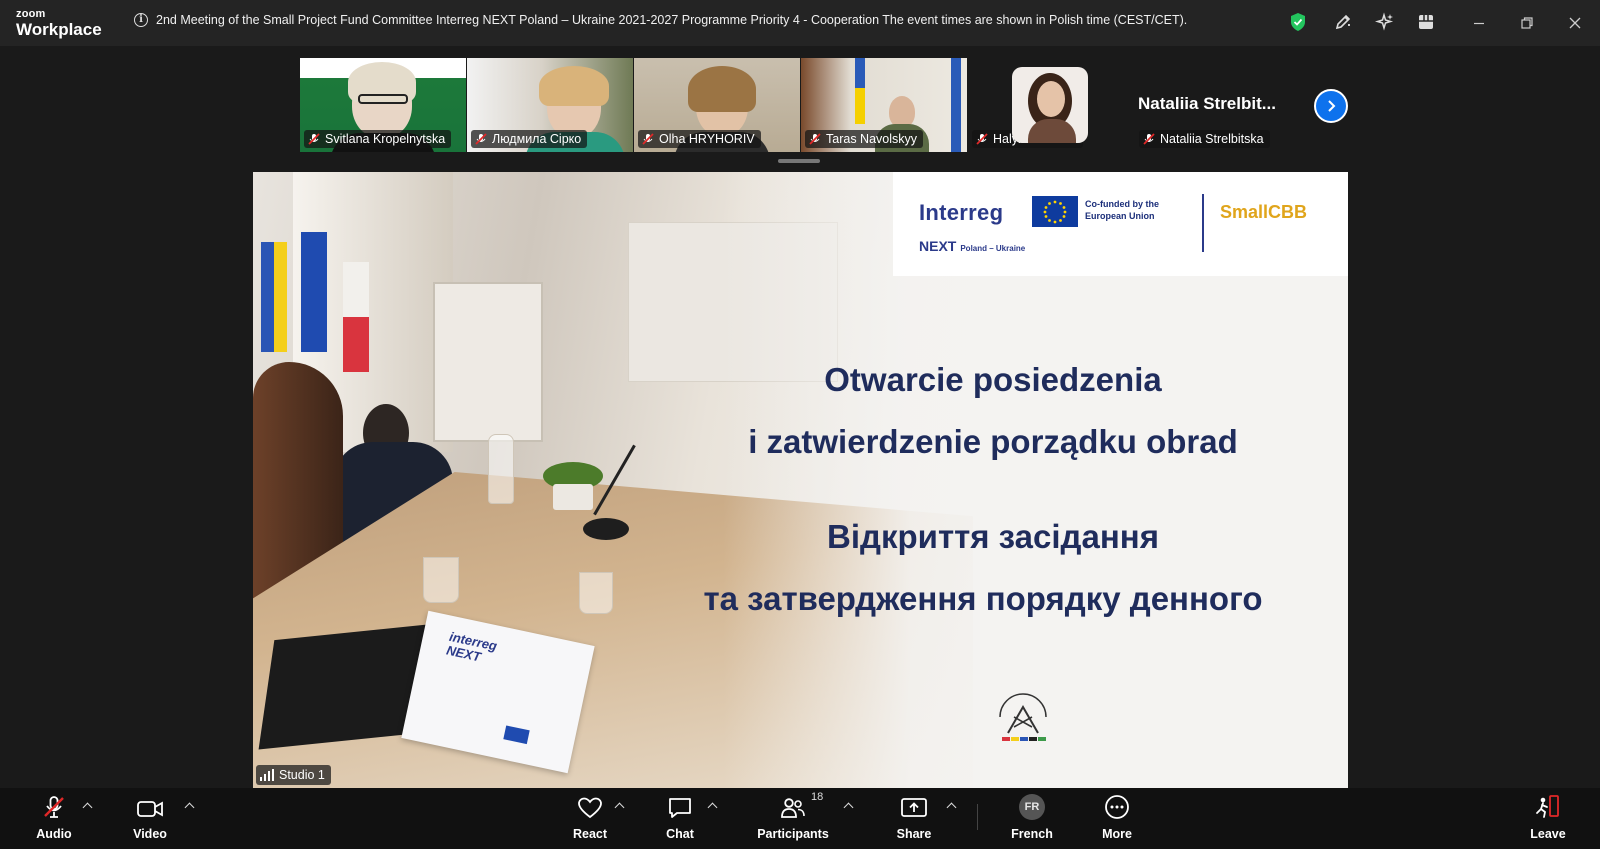  I want to click on logo-workplace-text: Workplace, so click(59, 29).